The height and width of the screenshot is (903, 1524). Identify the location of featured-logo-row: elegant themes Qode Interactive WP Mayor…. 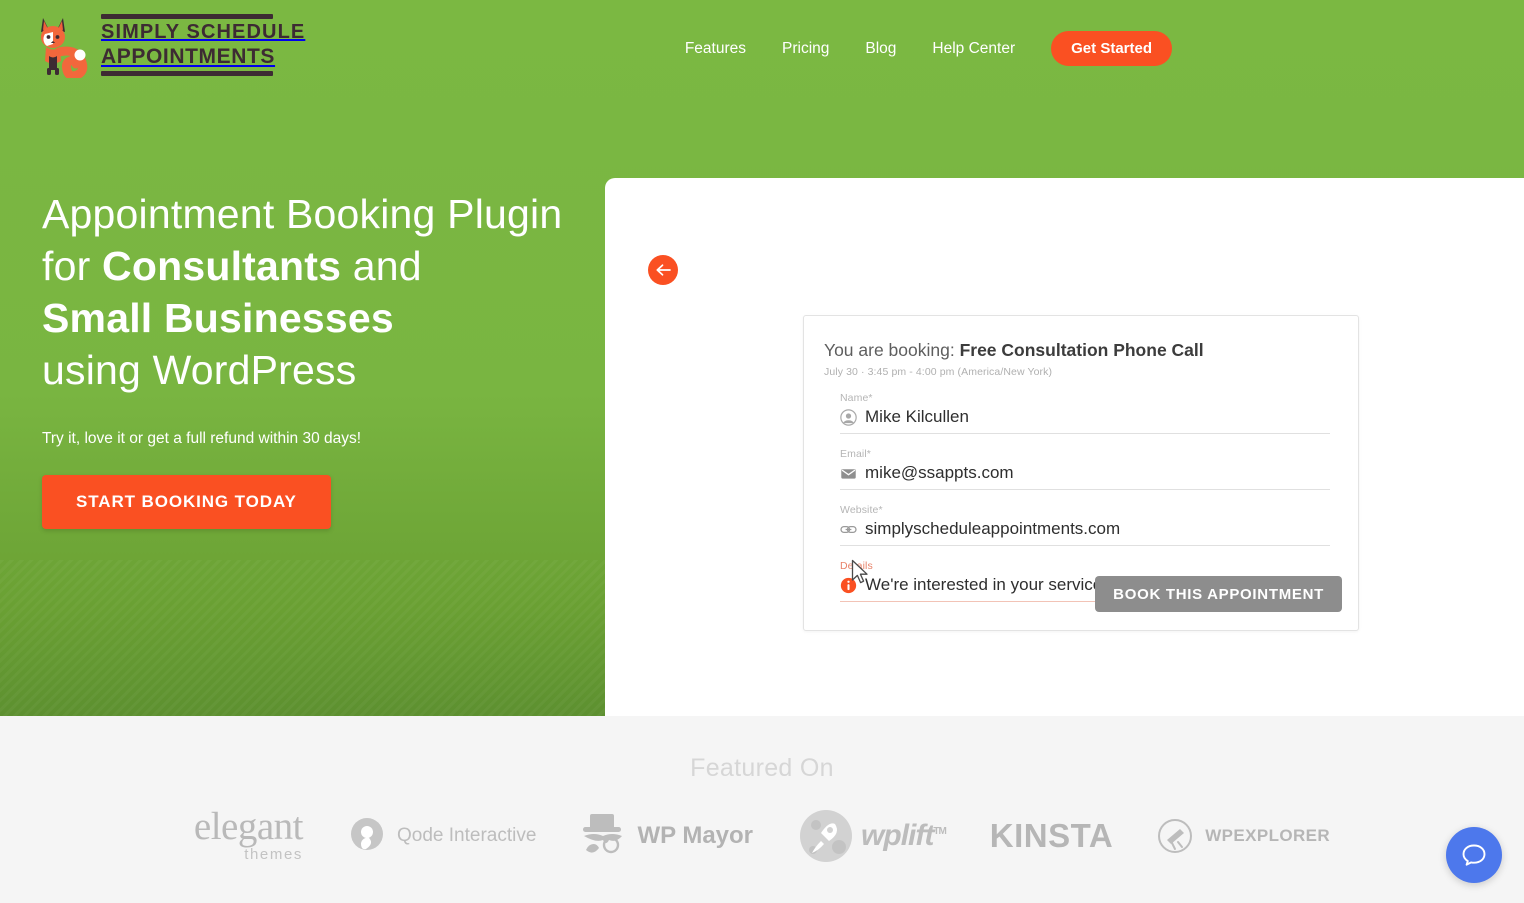
(762, 836).